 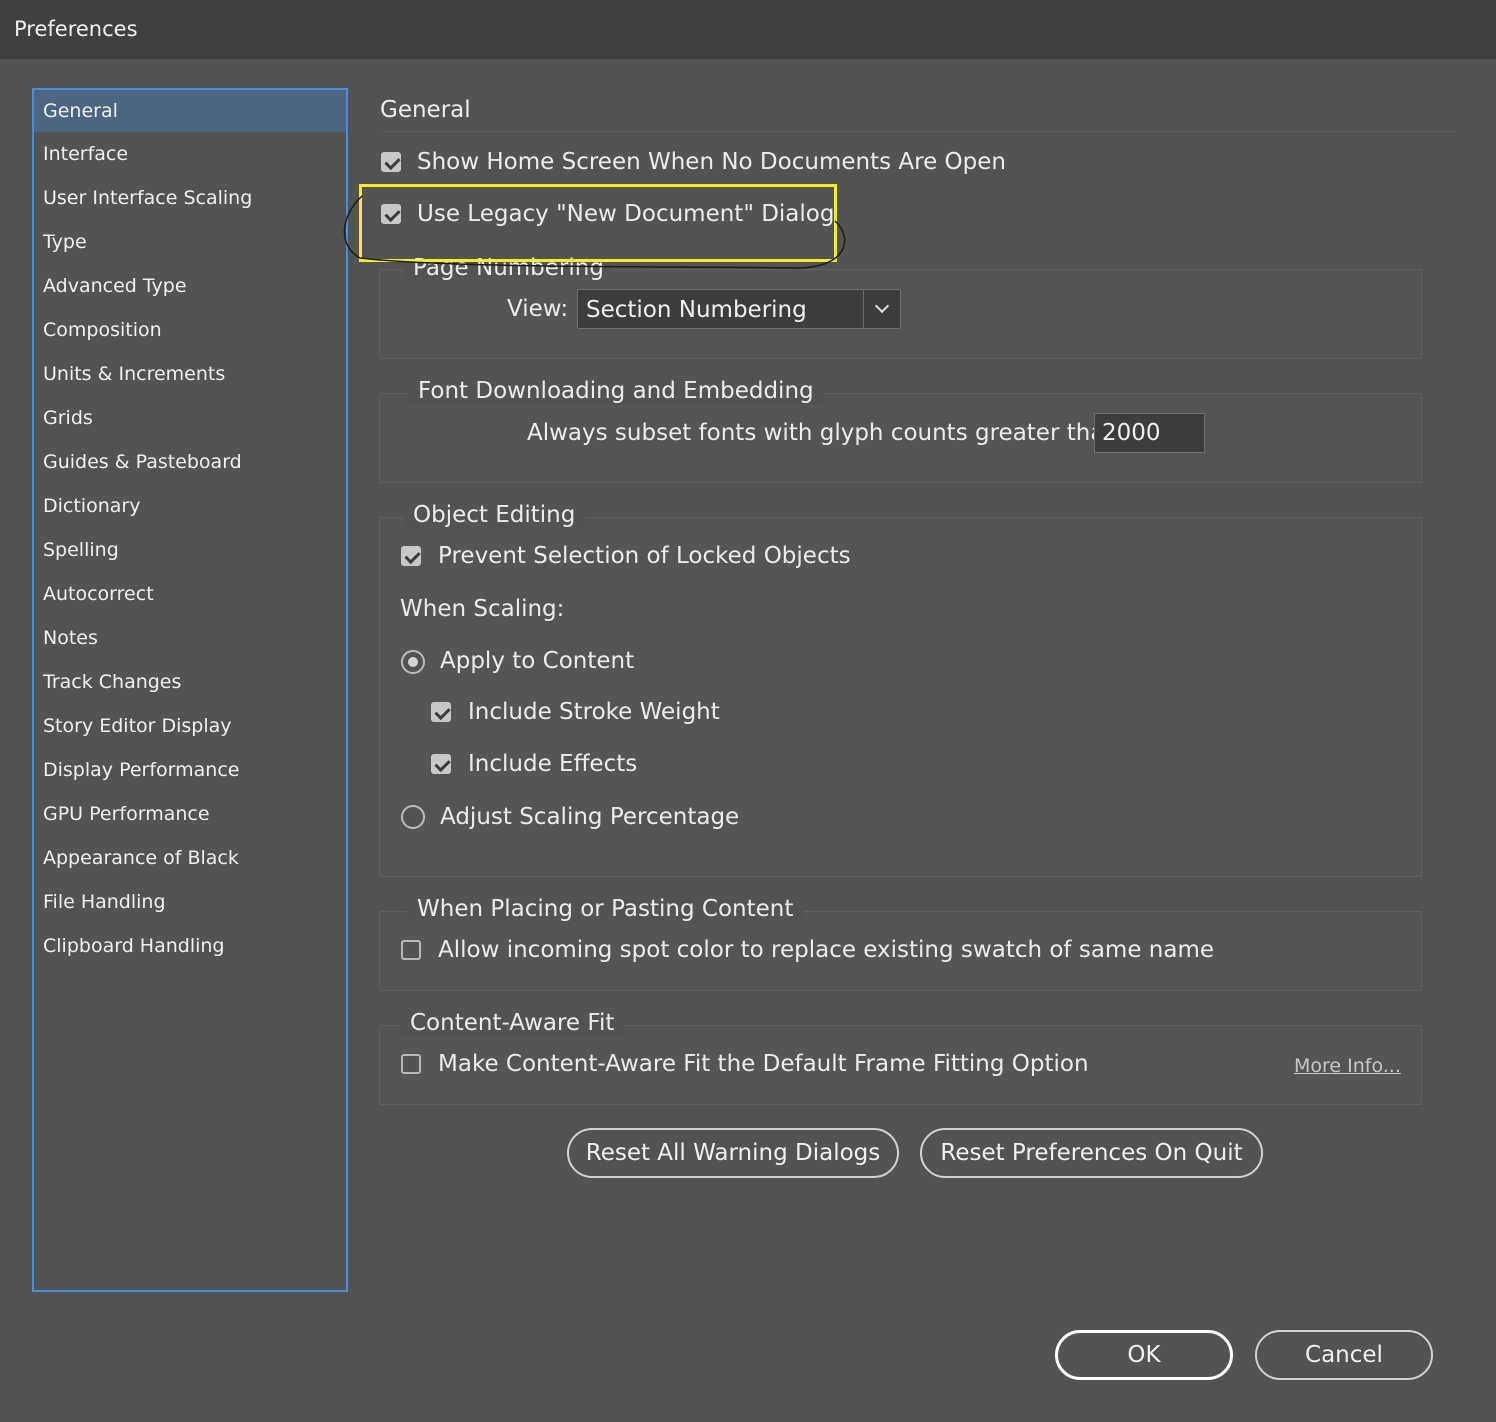 I want to click on annotation-scribble, so click(x=594, y=232).